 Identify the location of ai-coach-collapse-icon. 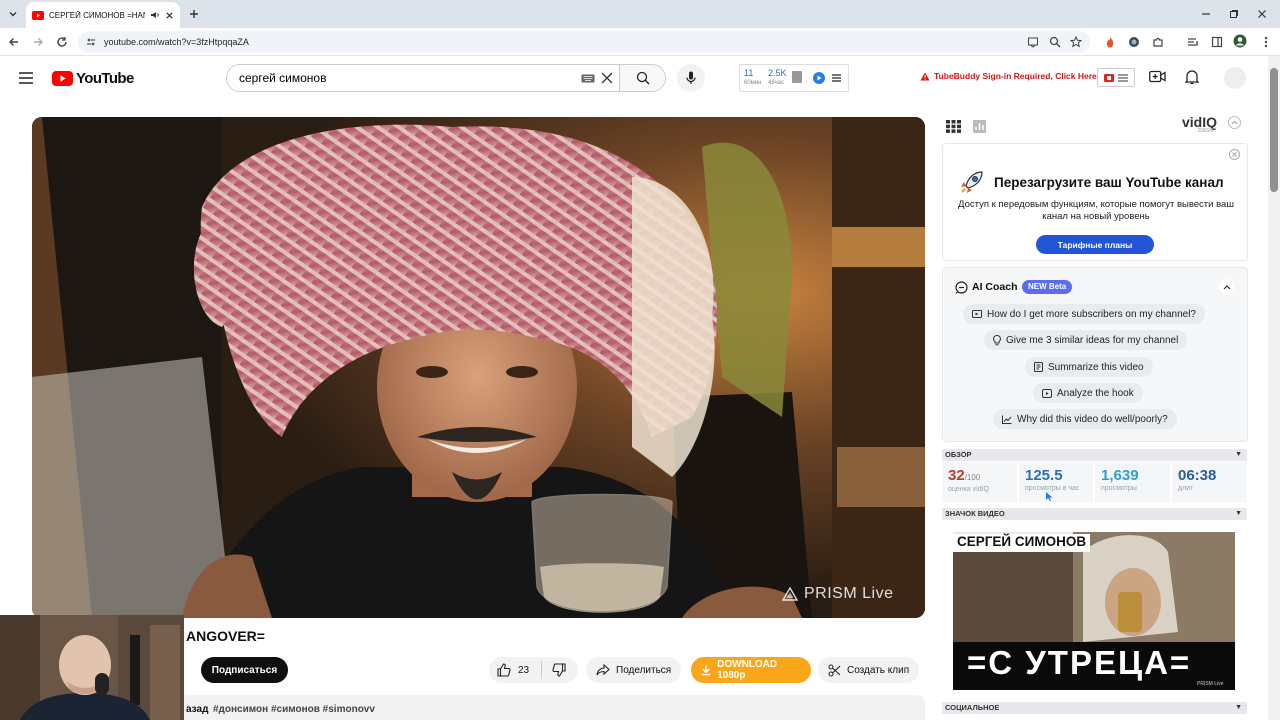
(1226, 286).